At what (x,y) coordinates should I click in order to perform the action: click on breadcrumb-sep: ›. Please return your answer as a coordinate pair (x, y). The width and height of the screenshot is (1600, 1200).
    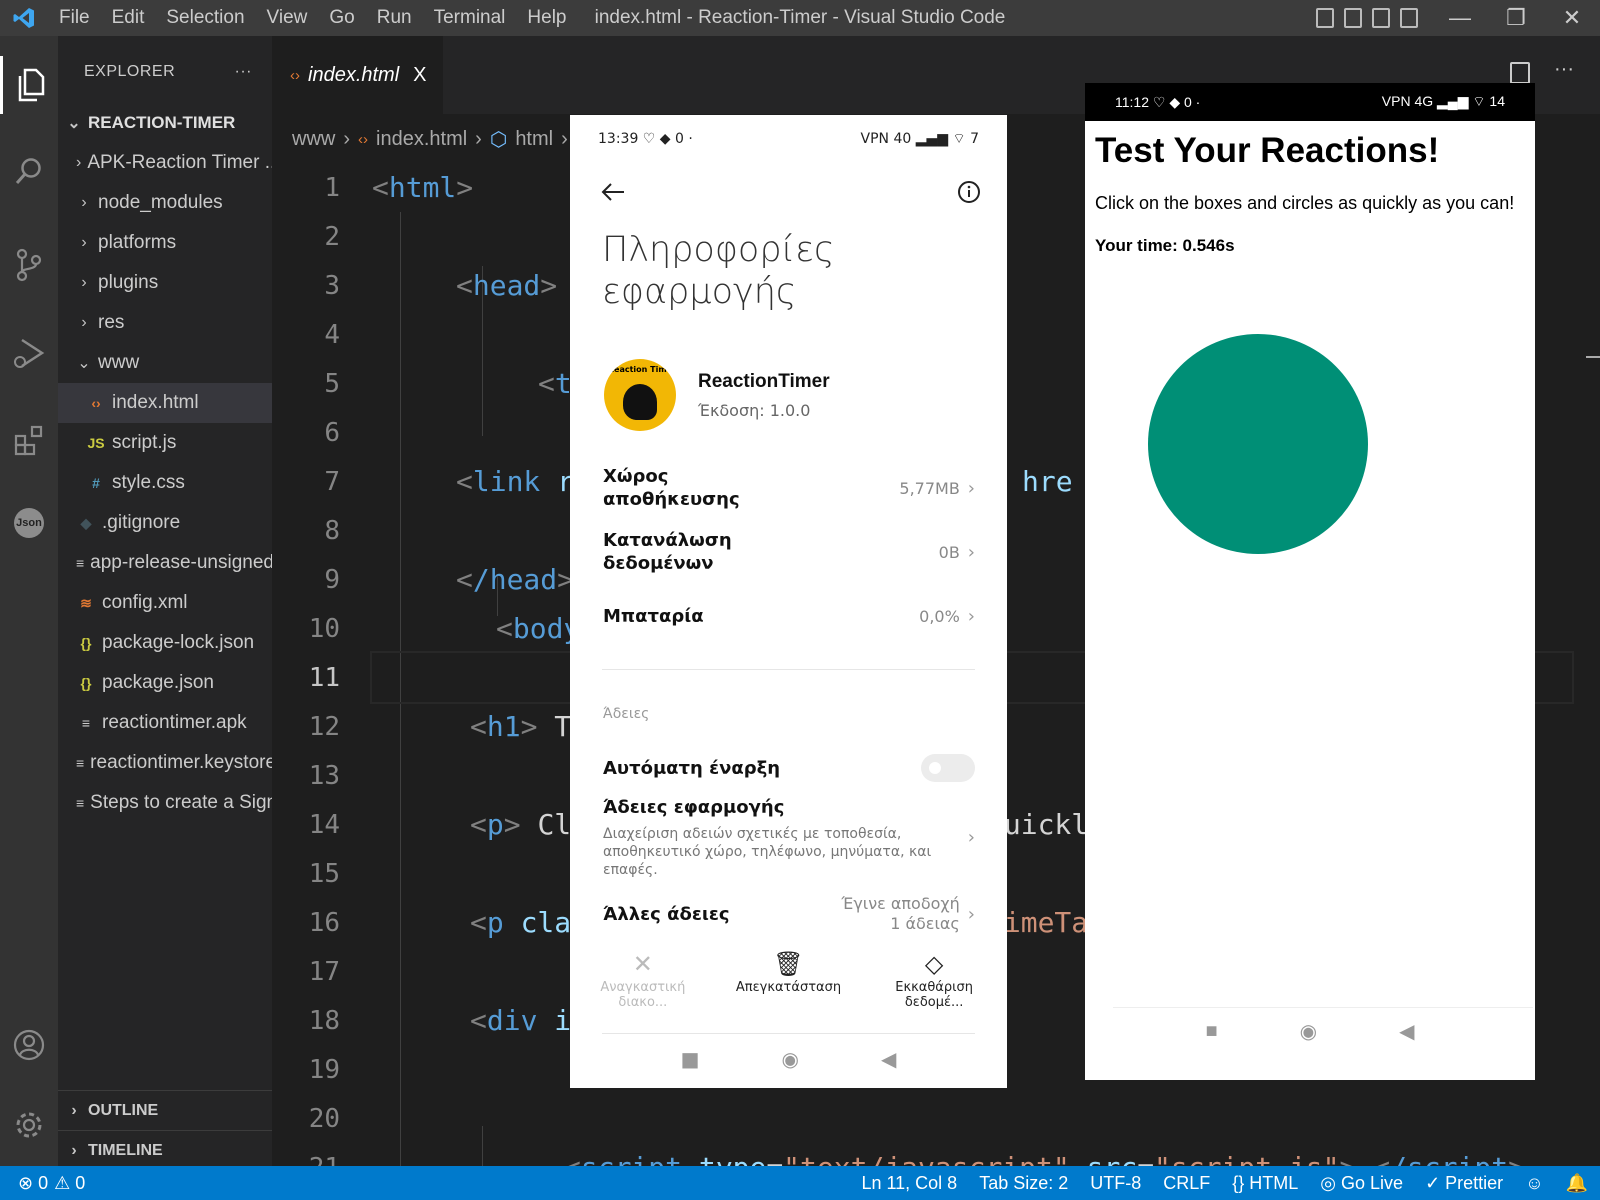
    Looking at the image, I should click on (347, 138).